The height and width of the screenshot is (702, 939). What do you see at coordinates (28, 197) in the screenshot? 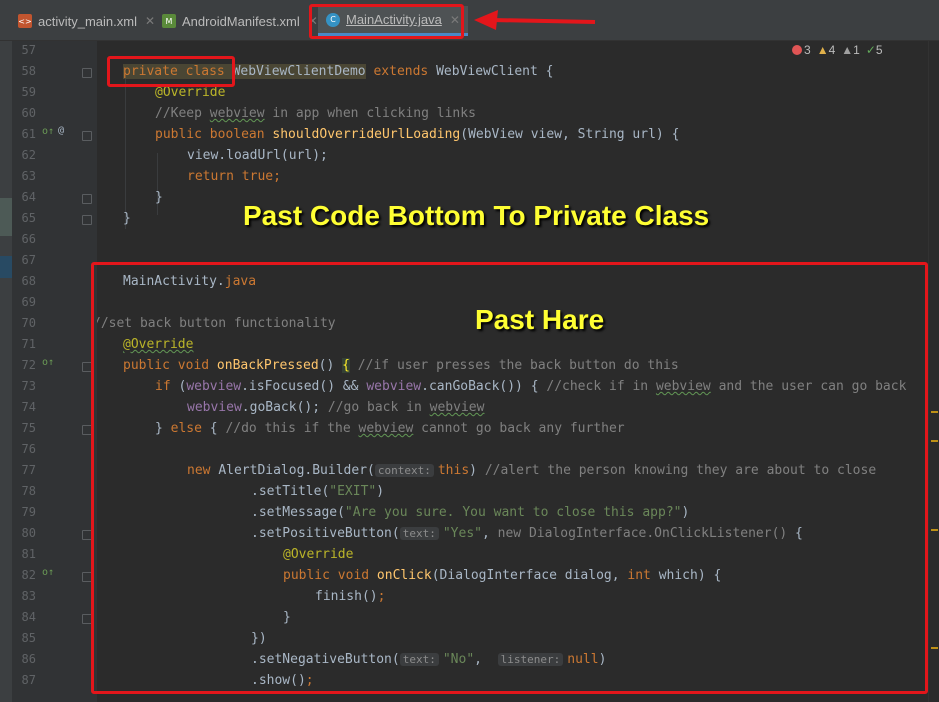
I see `line-number: 64` at bounding box center [28, 197].